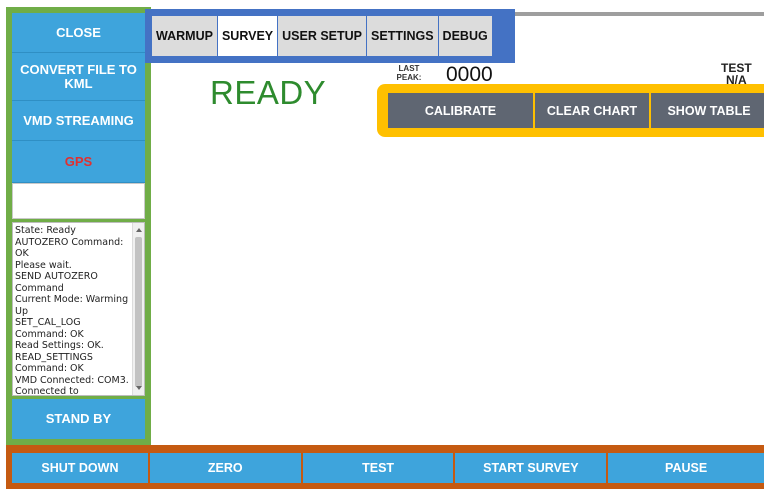 This screenshot has height=489, width=764. Describe the element at coordinates (247, 36) in the screenshot. I see `tab-survey: SURVEY` at that location.